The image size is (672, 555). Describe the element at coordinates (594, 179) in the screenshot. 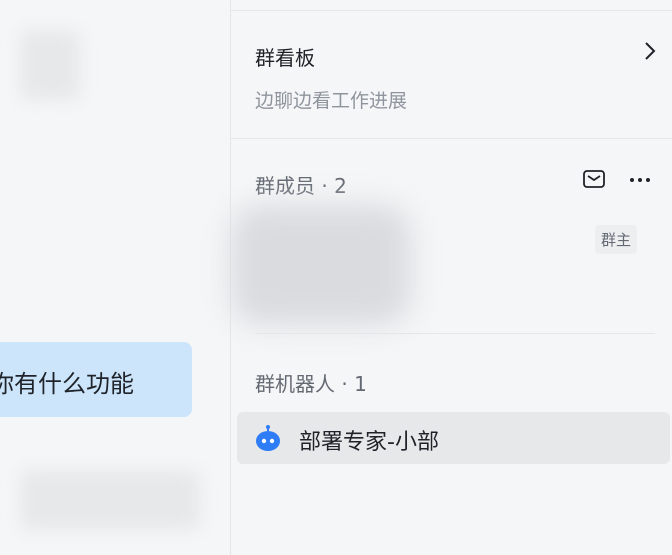

I see `mail-icon` at that location.